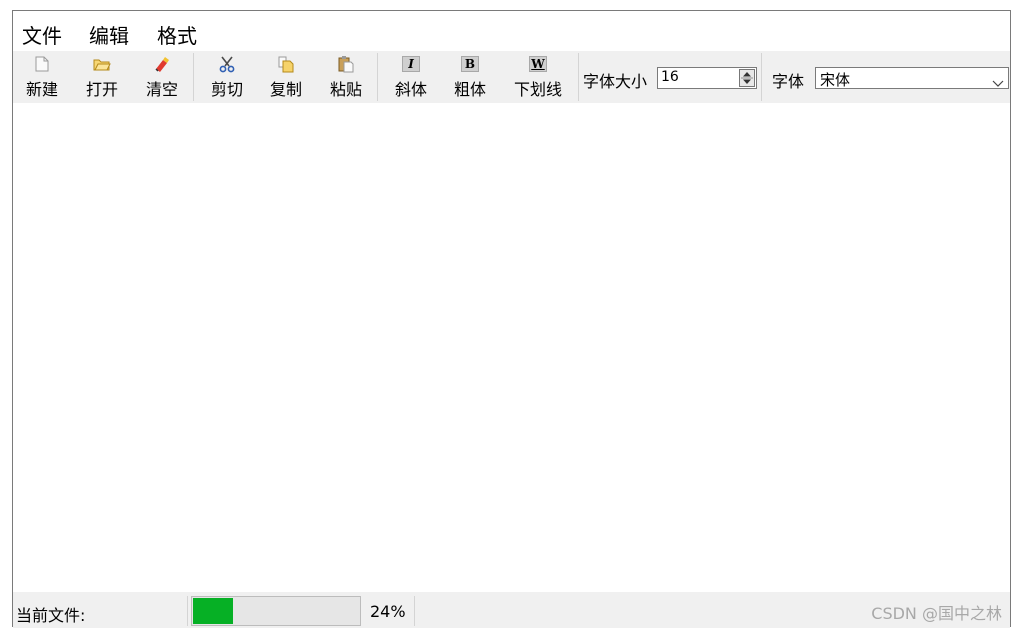 This screenshot has height=628, width=1017. I want to click on paste-button: 粘贴, so click(346, 77).